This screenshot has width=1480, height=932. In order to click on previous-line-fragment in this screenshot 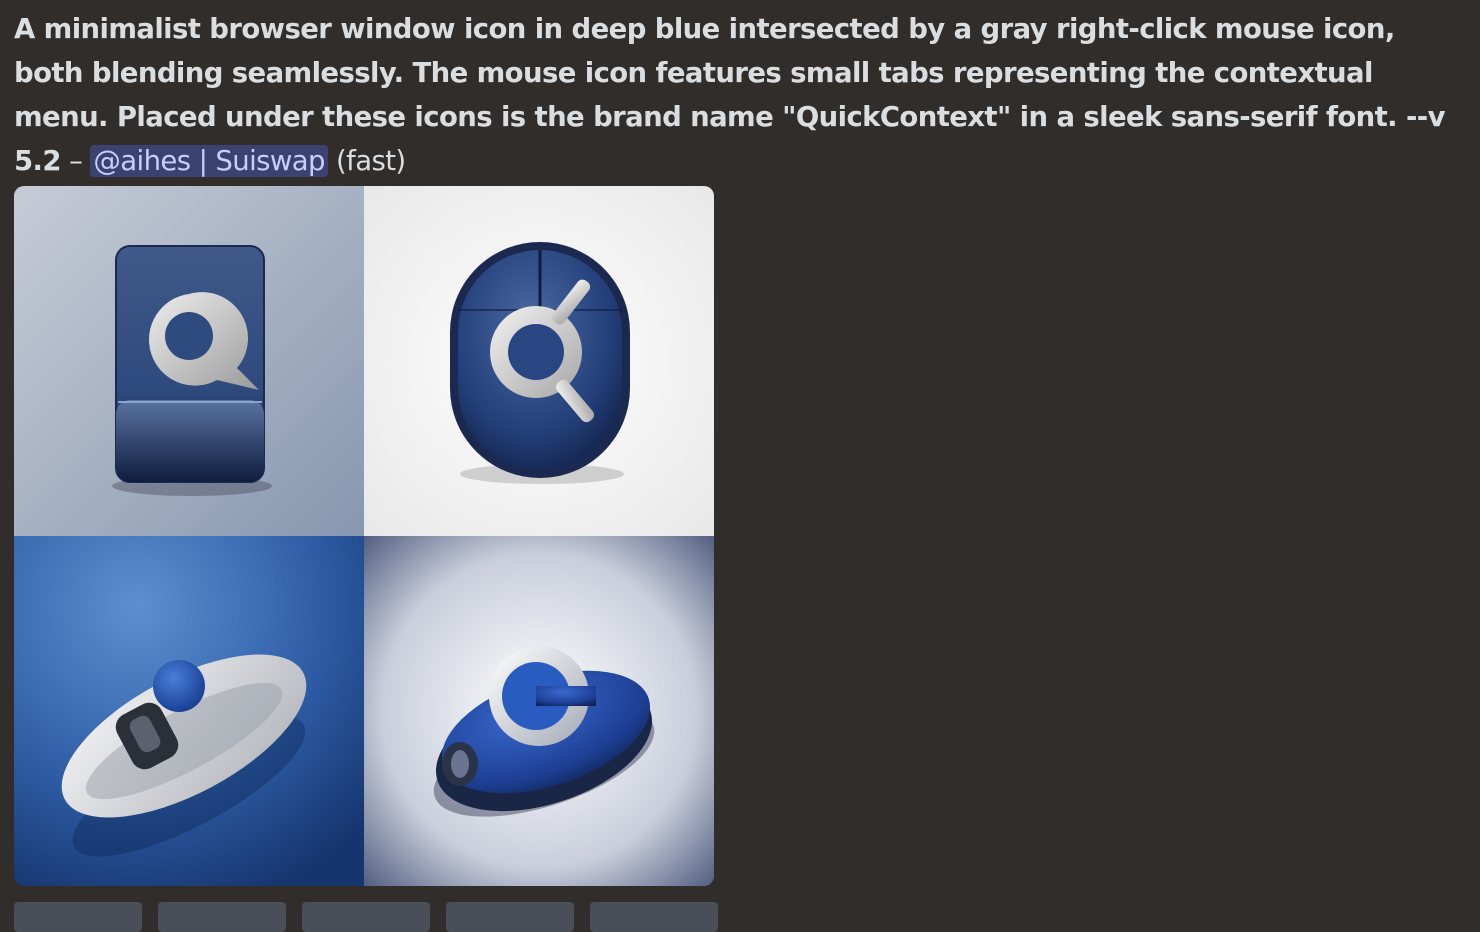, I will do `click(59, 2)`.